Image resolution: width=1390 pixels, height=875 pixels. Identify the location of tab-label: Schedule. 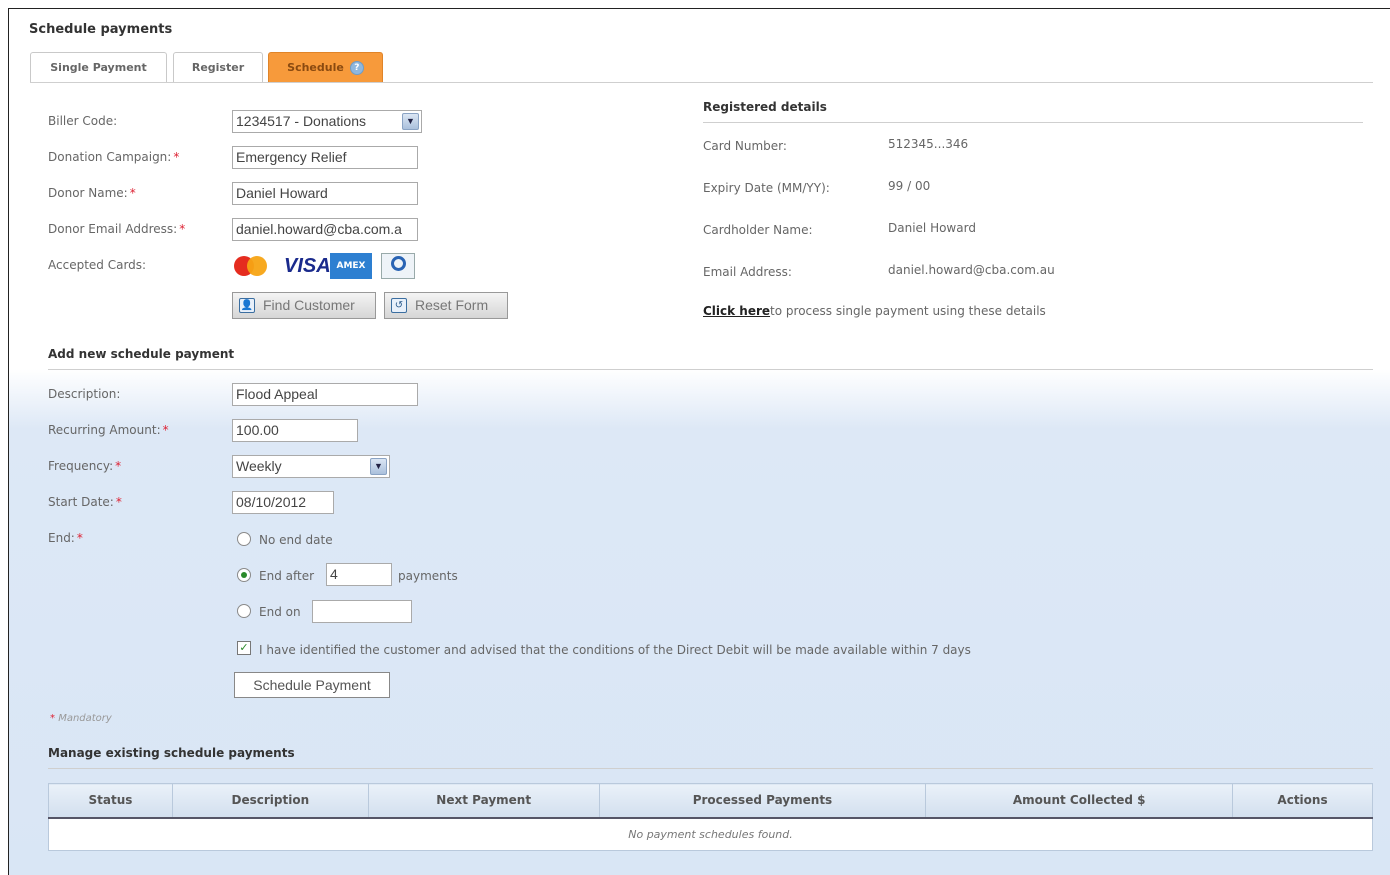
(315, 67).